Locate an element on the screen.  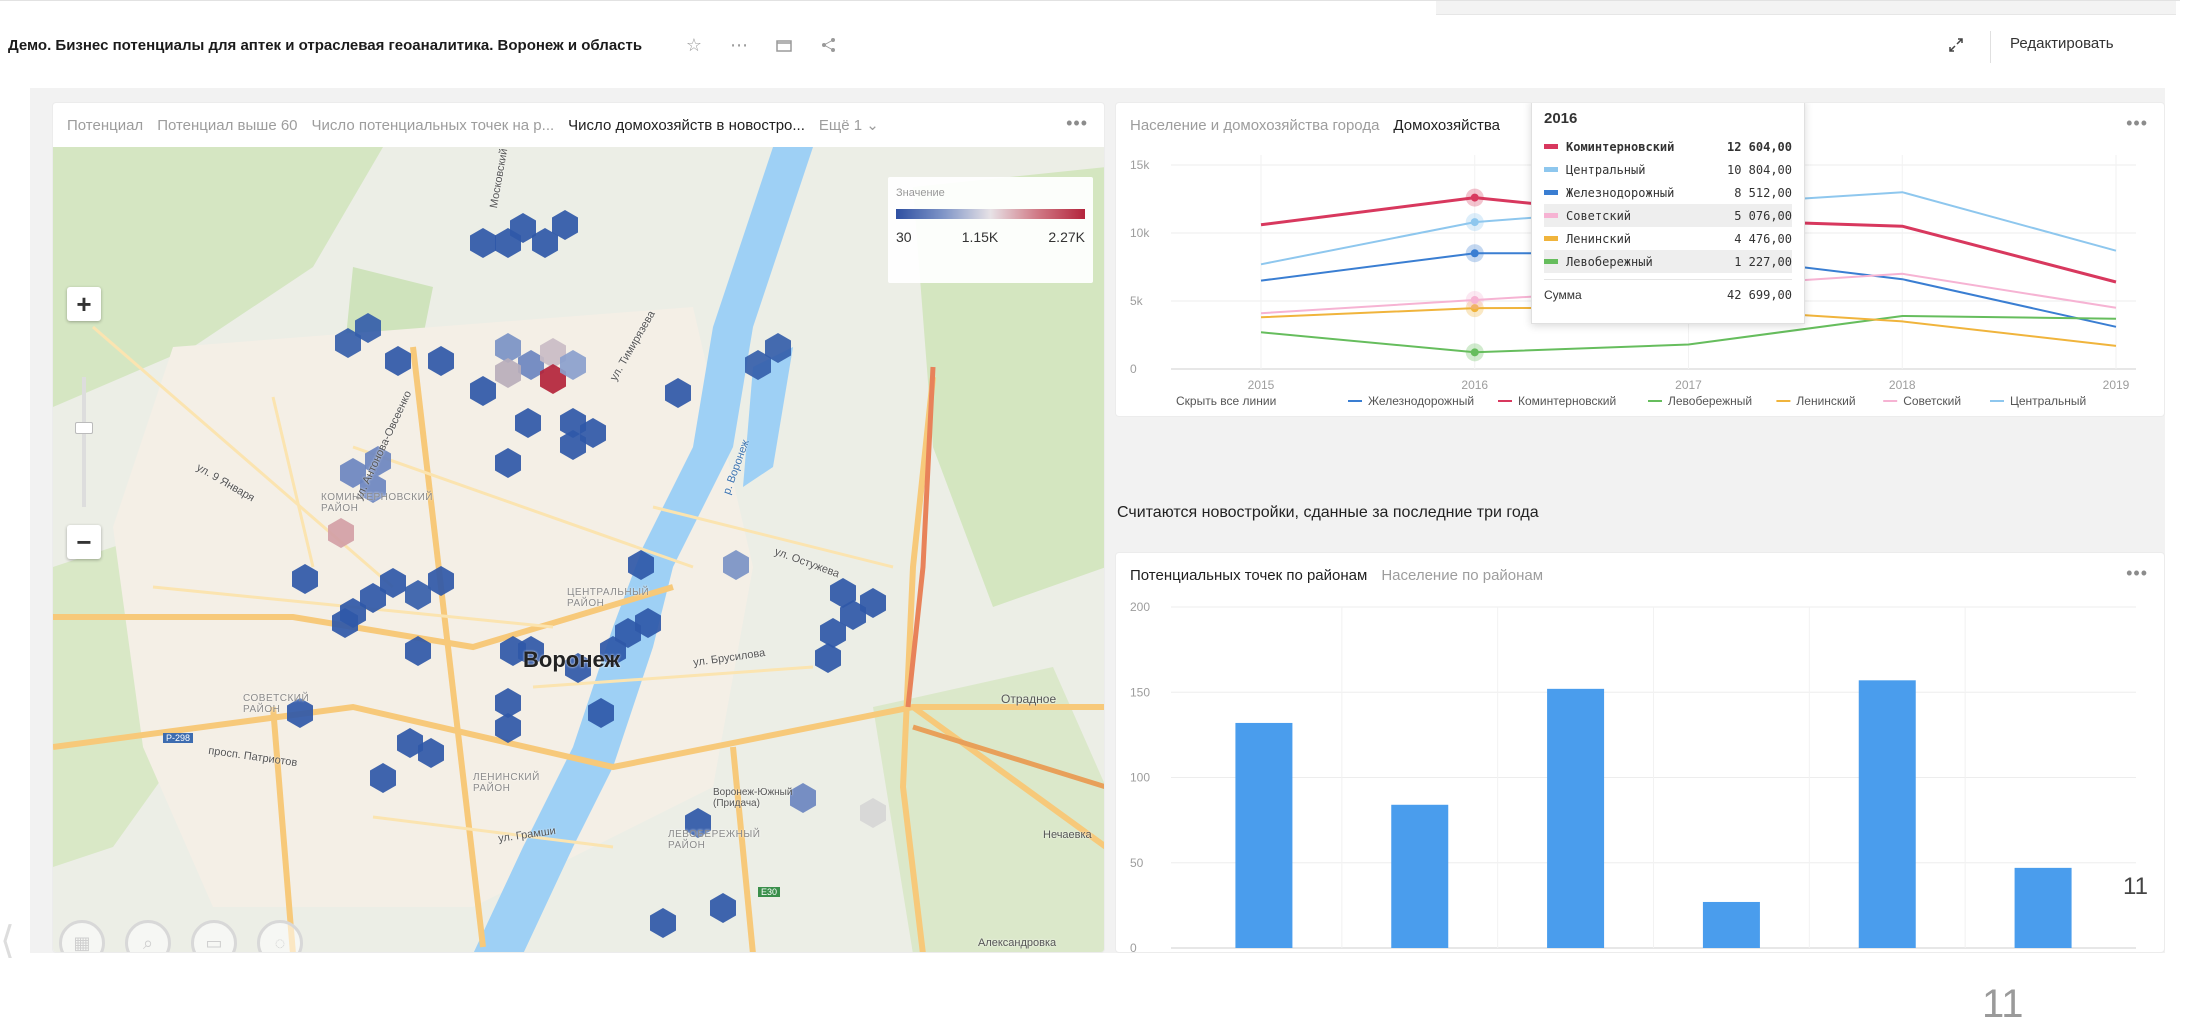
tooltip-row-name: Центральный is located at coordinates (1606, 169).